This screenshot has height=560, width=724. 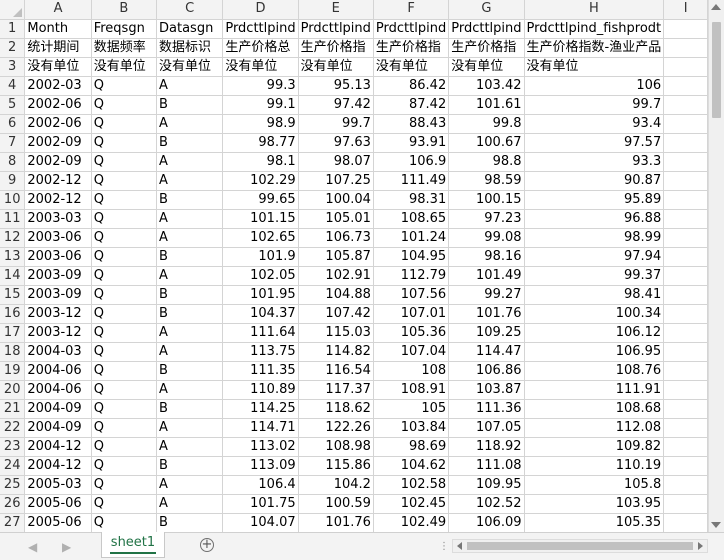 What do you see at coordinates (411, 466) in the screenshot?
I see `cell: 104.62` at bounding box center [411, 466].